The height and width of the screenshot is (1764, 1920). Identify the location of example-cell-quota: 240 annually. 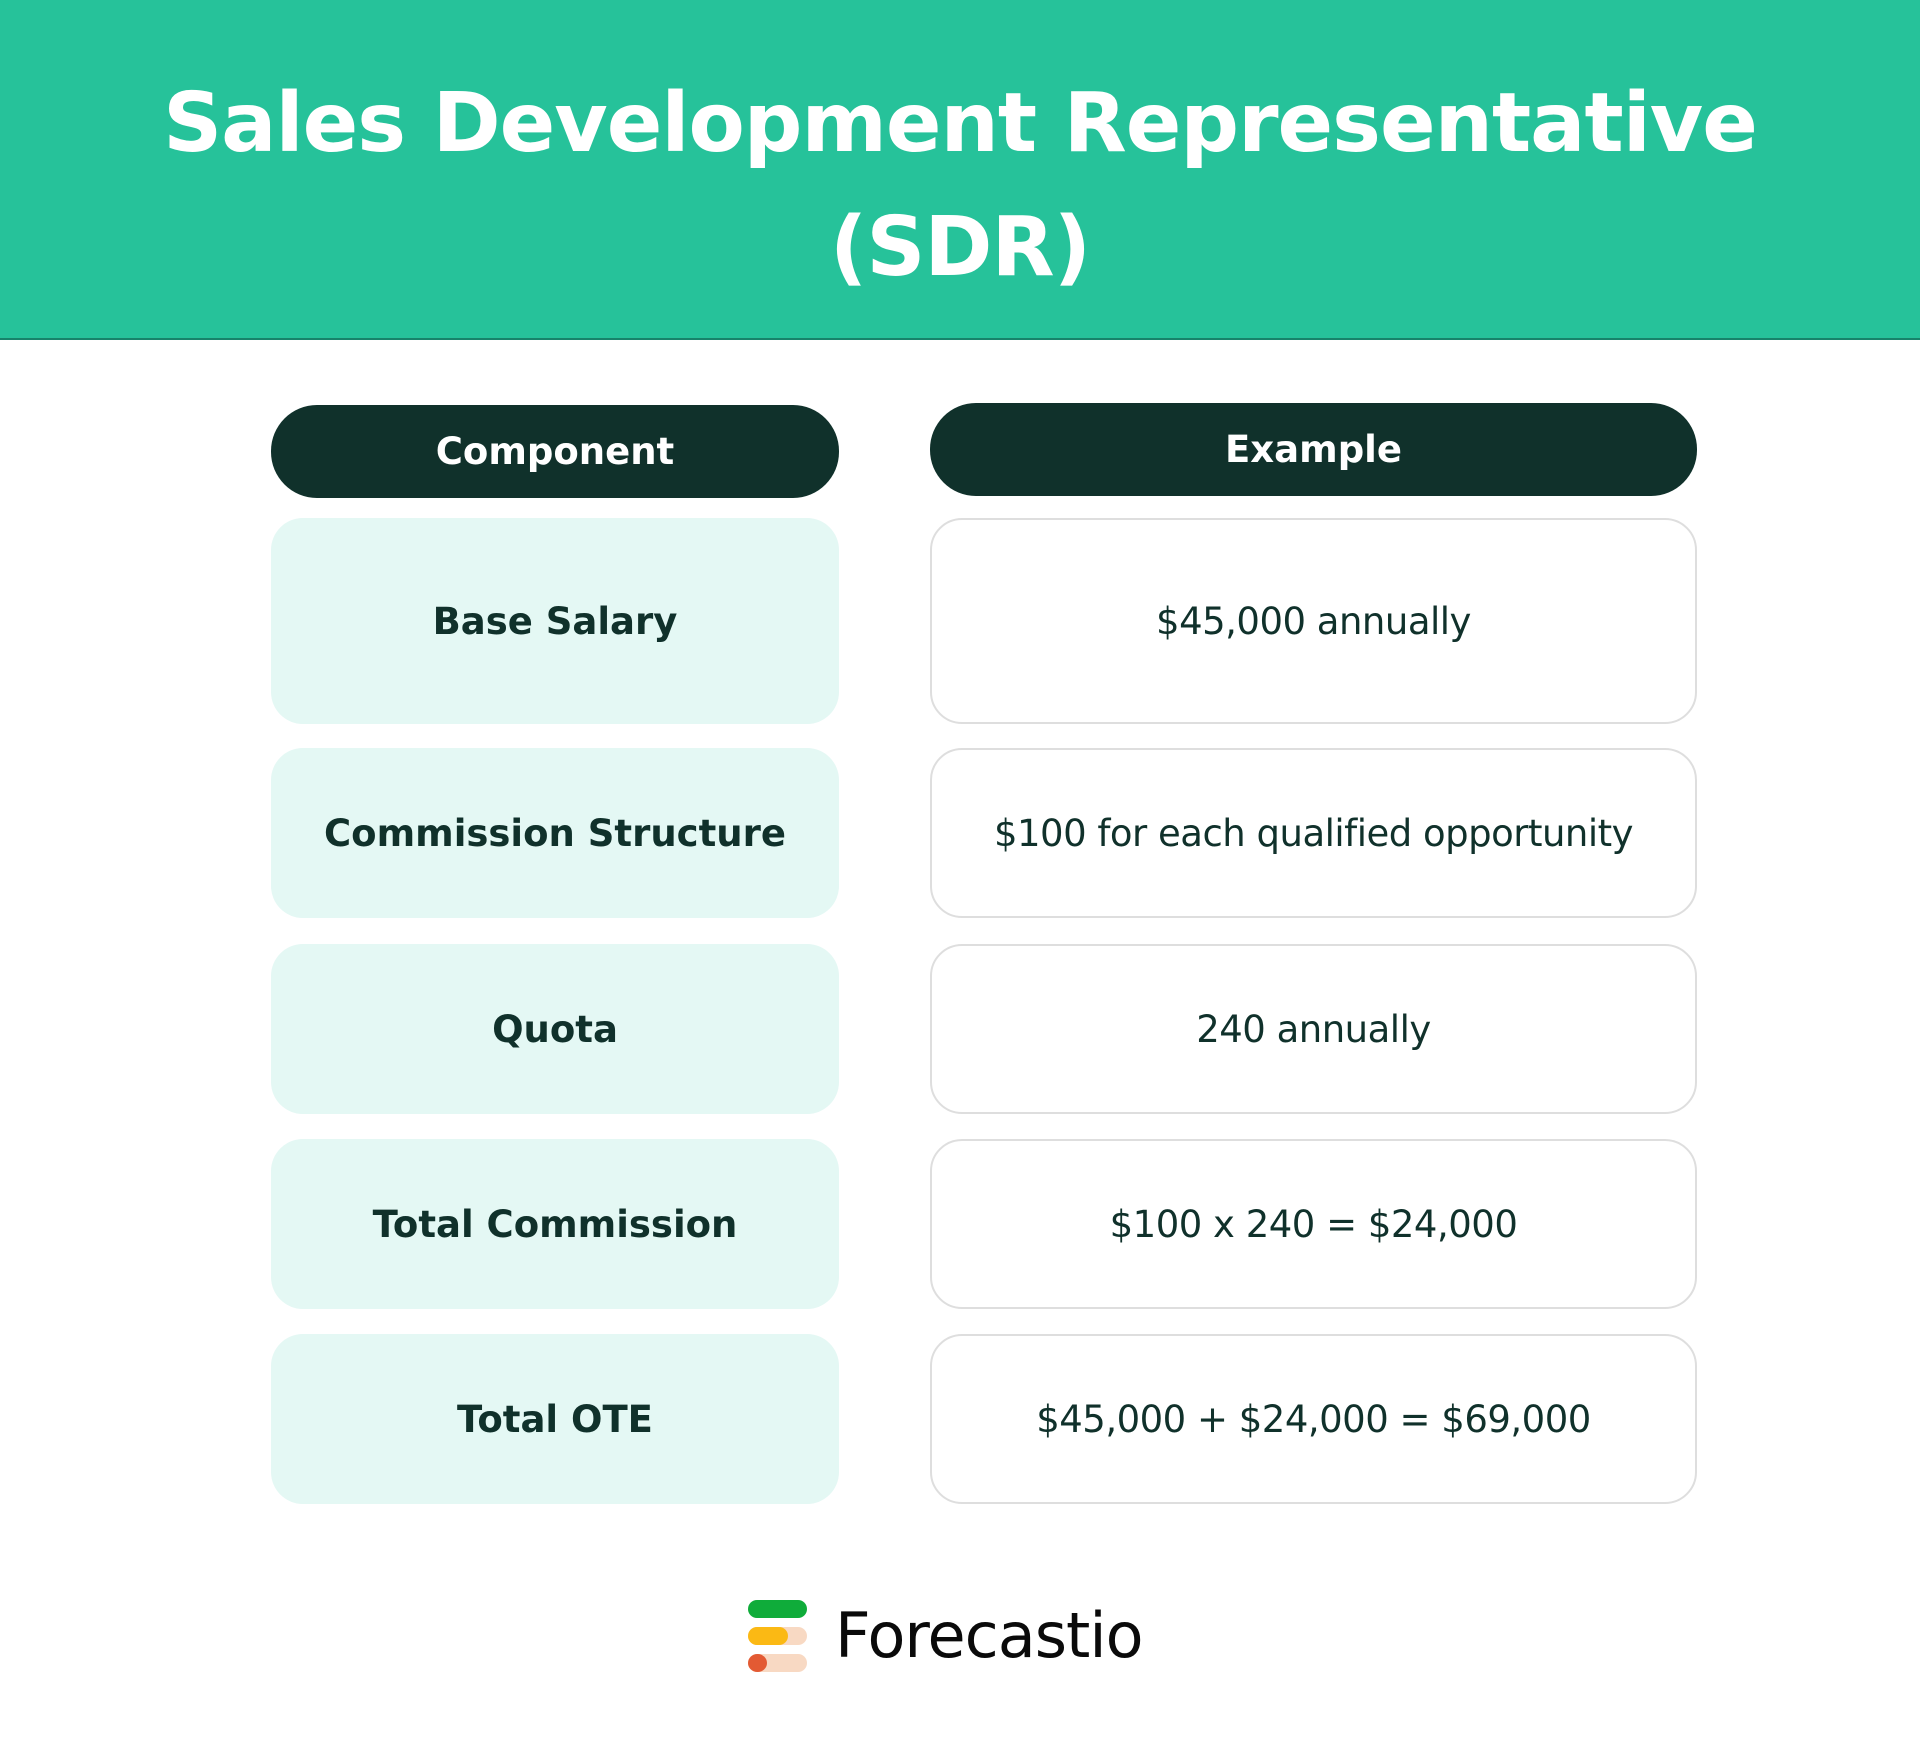
(1313, 1029).